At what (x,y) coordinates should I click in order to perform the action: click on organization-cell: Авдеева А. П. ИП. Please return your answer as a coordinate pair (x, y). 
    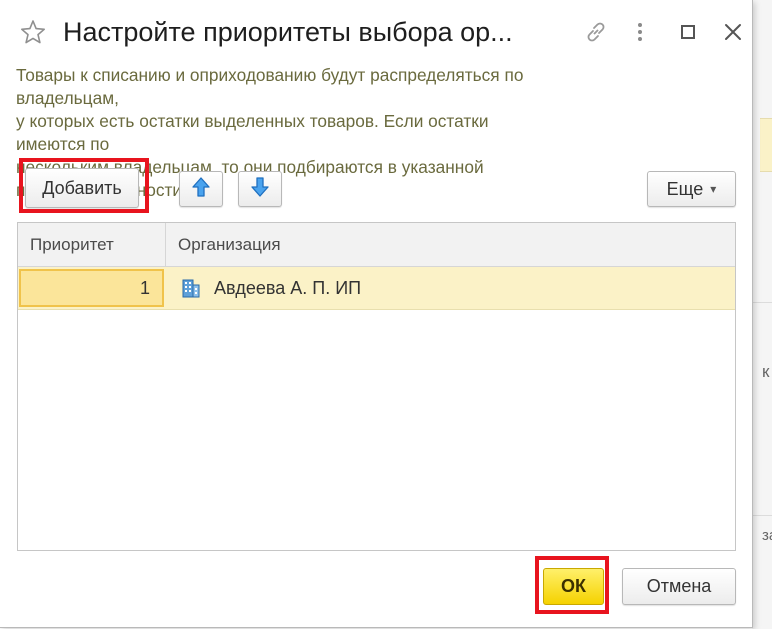
    Looking at the image, I should click on (287, 288).